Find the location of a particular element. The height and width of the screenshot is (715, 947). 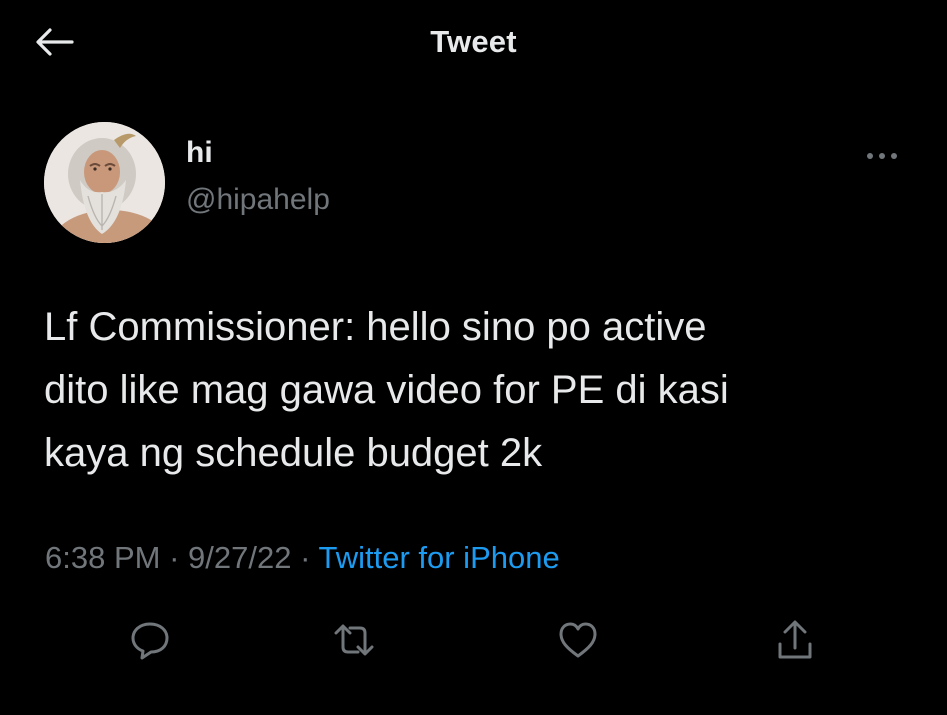

tweet-source-link: Twitter for iPhone is located at coordinates (438, 557).